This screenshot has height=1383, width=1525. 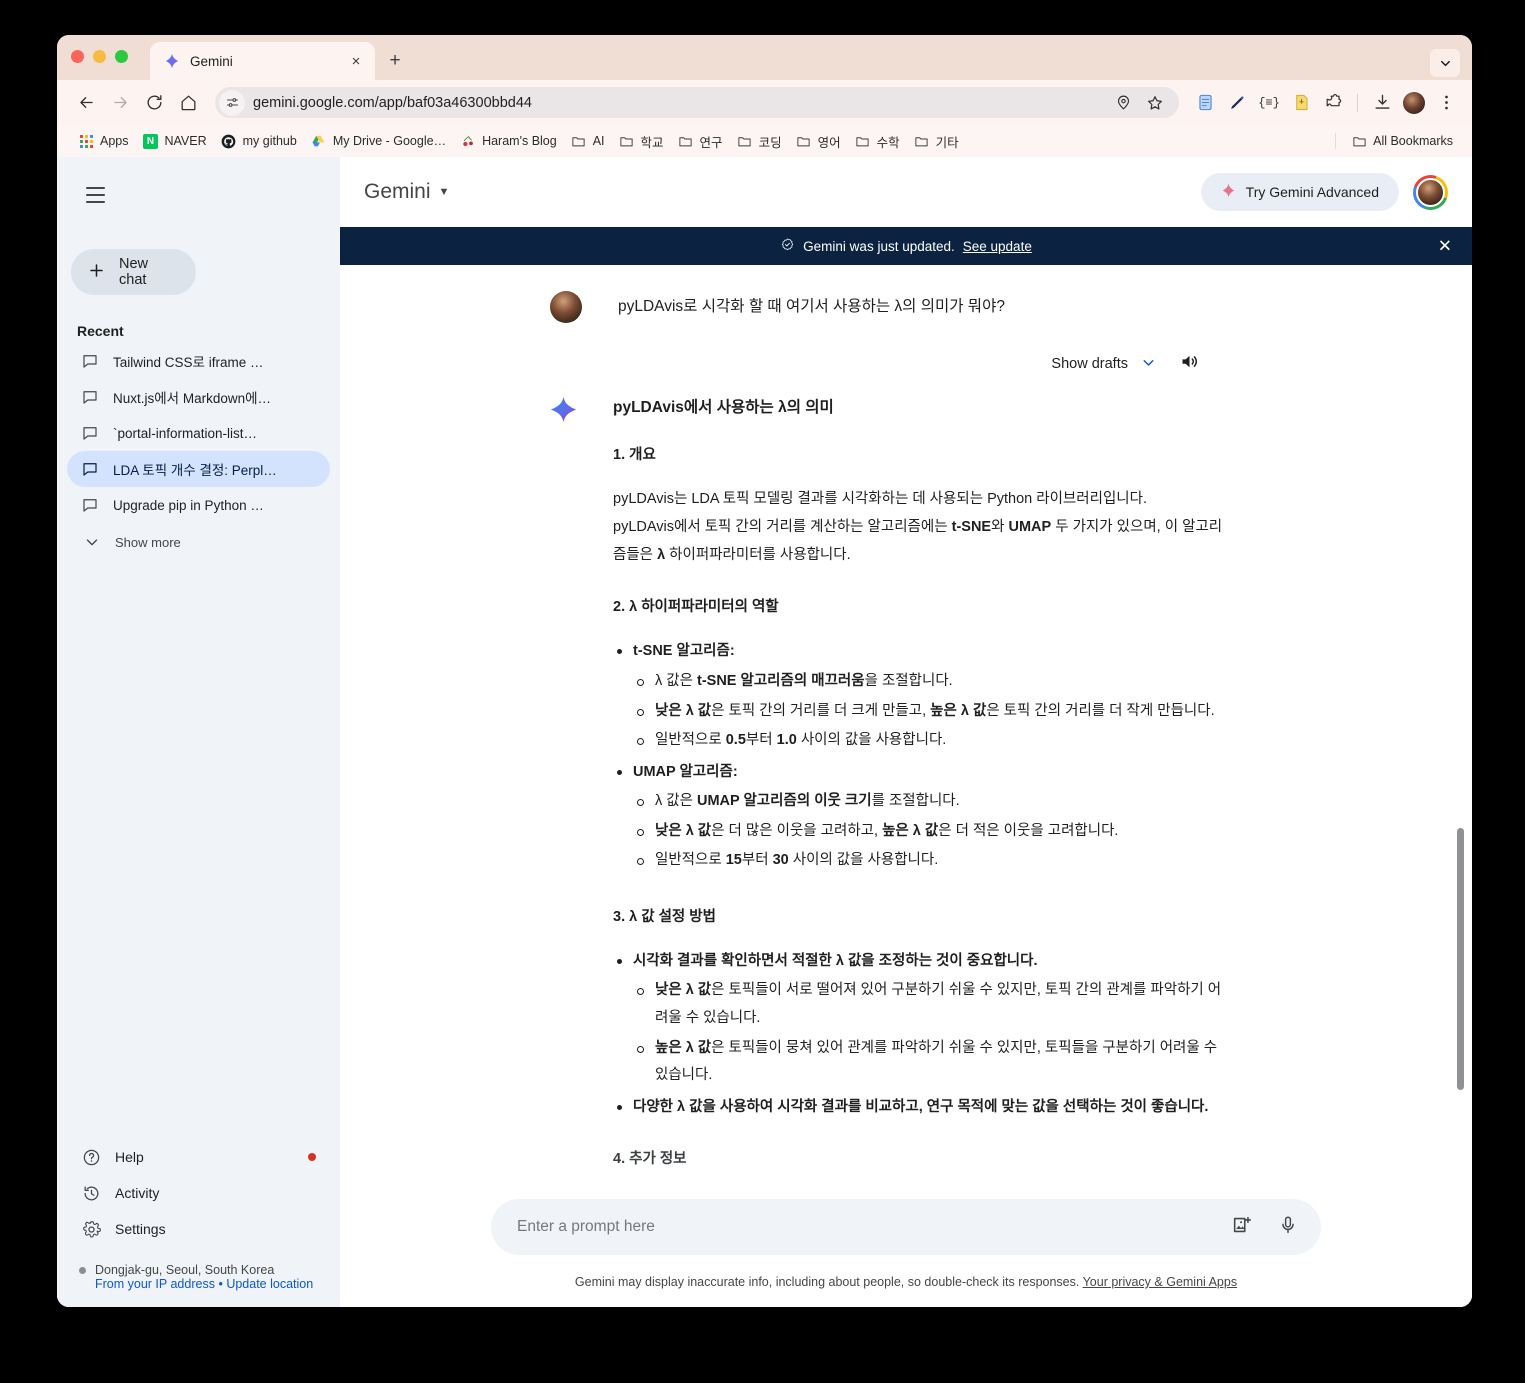 I want to click on reload-button, so click(x=154, y=103).